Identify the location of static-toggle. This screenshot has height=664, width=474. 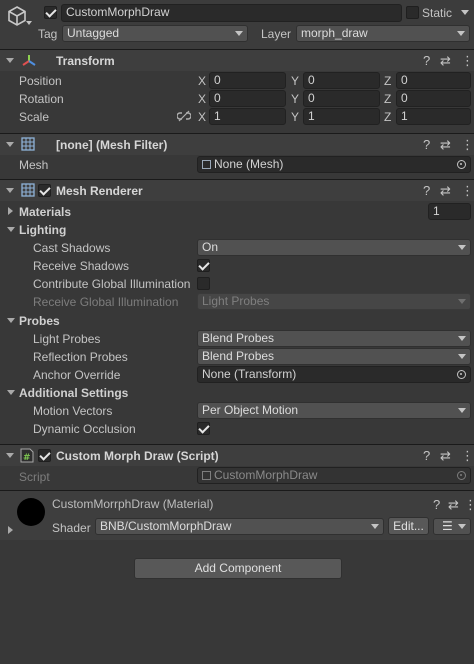
(412, 12).